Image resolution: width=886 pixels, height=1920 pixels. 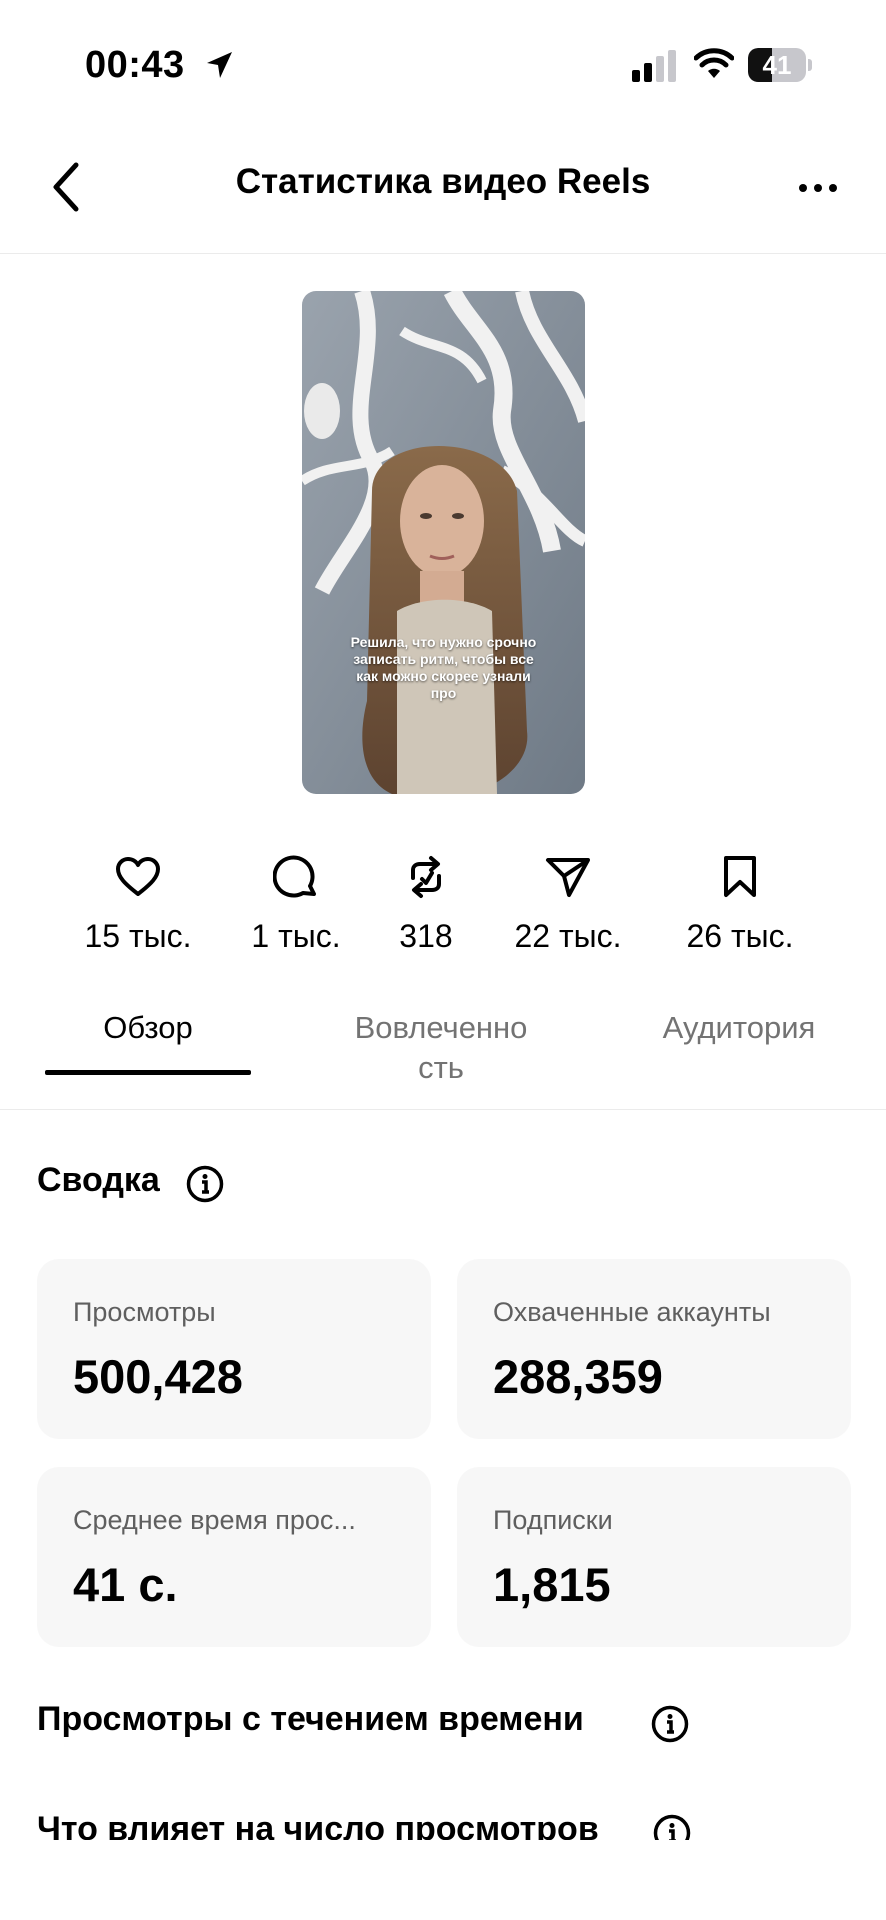 I want to click on more-options-button, so click(x=818, y=188).